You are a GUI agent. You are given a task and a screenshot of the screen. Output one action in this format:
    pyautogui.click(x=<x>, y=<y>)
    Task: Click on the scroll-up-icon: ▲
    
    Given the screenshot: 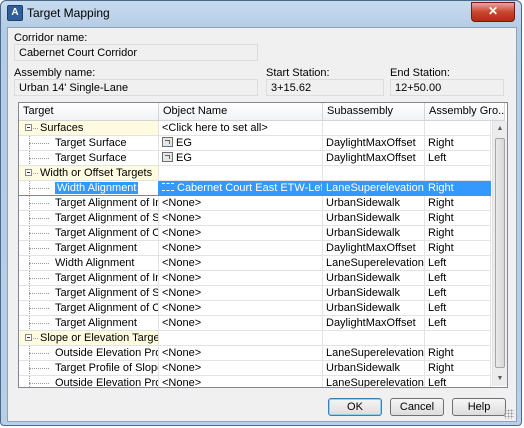 What is the action you would take?
    pyautogui.click(x=500, y=128)
    